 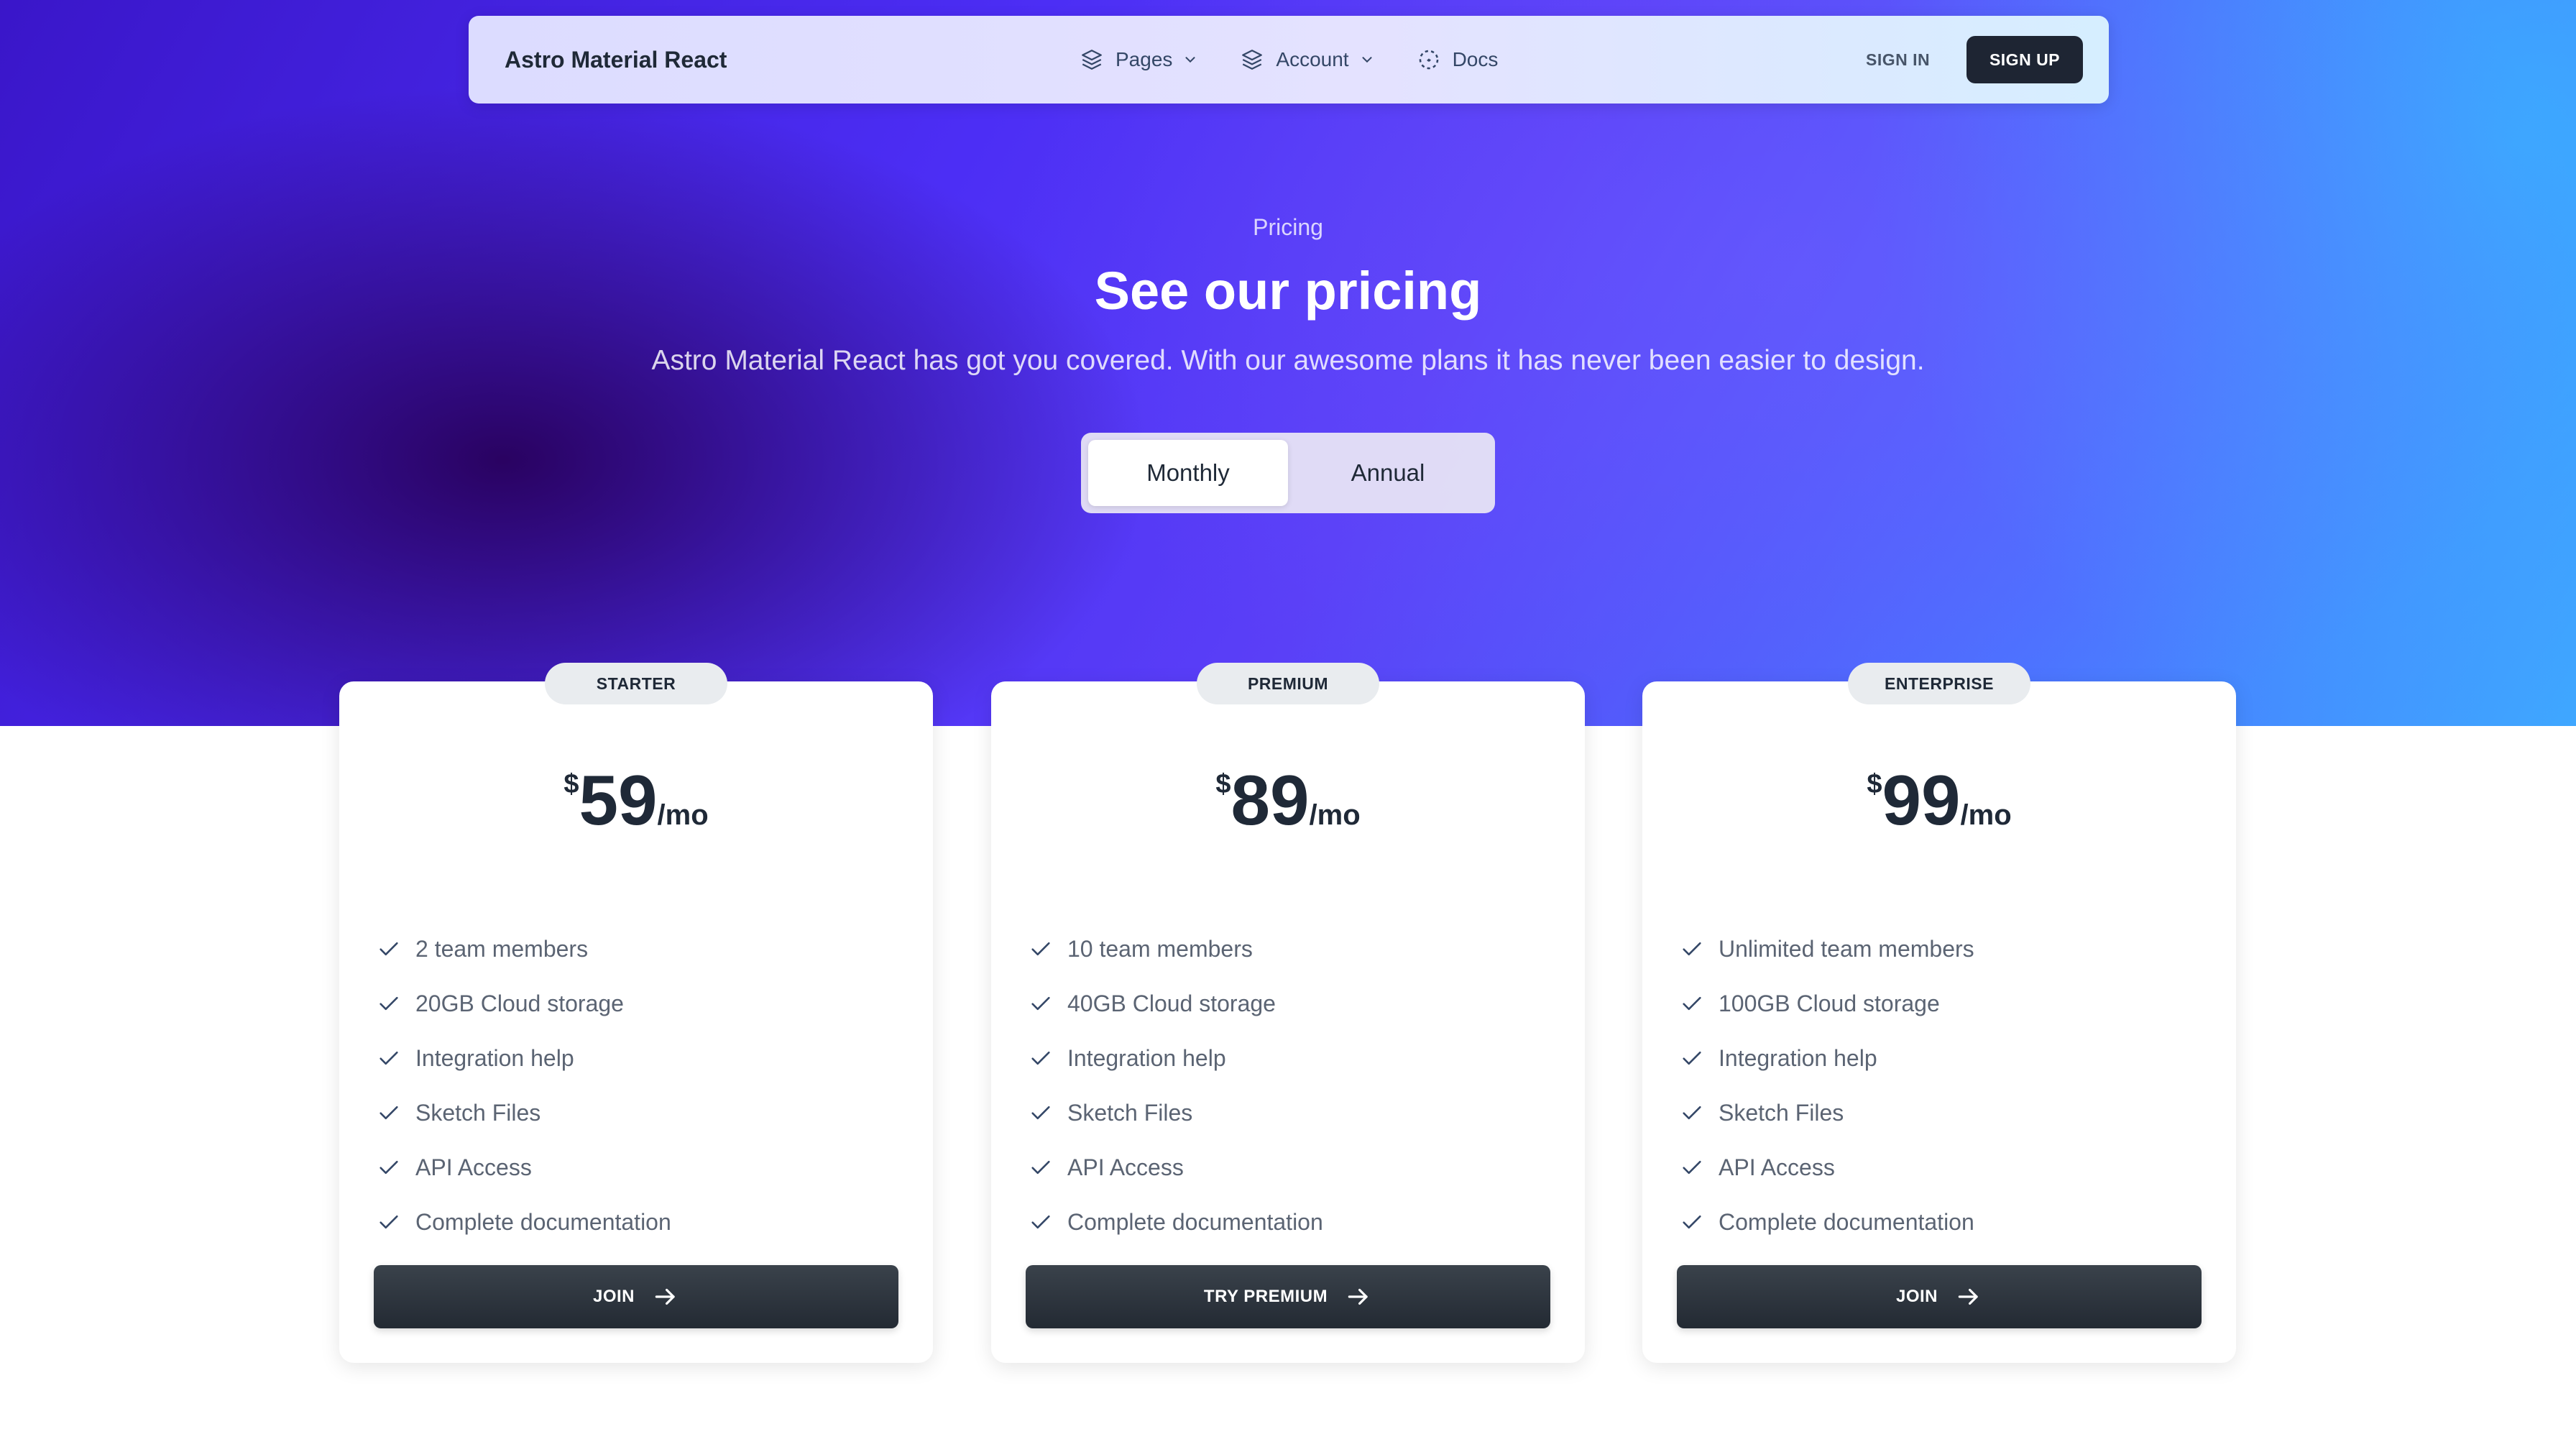 I want to click on plan-badge: STARTER, so click(x=636, y=683).